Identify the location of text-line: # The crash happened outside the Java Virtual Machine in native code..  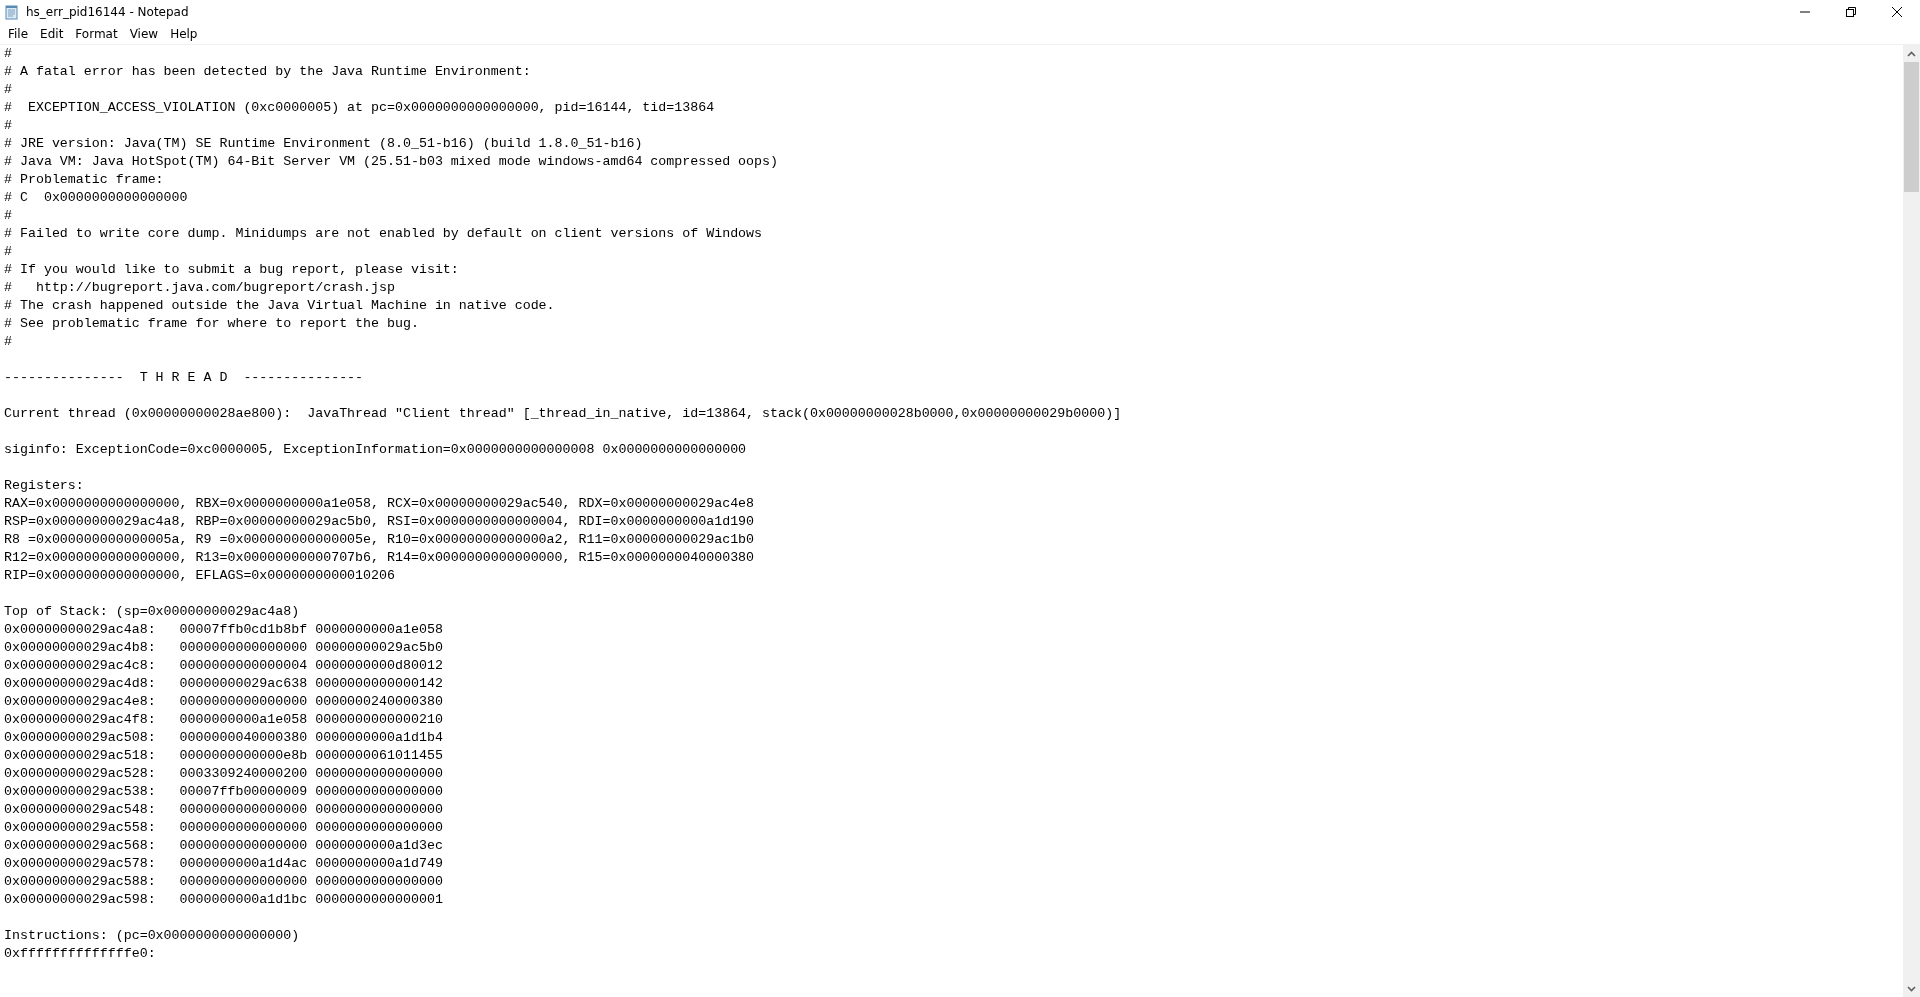
(280, 306).